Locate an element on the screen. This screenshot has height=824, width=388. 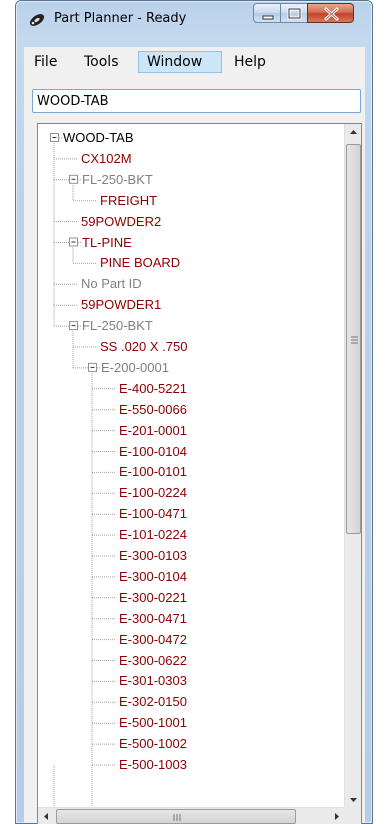
tree-node: E-300-0471 is located at coordinates (153, 619).